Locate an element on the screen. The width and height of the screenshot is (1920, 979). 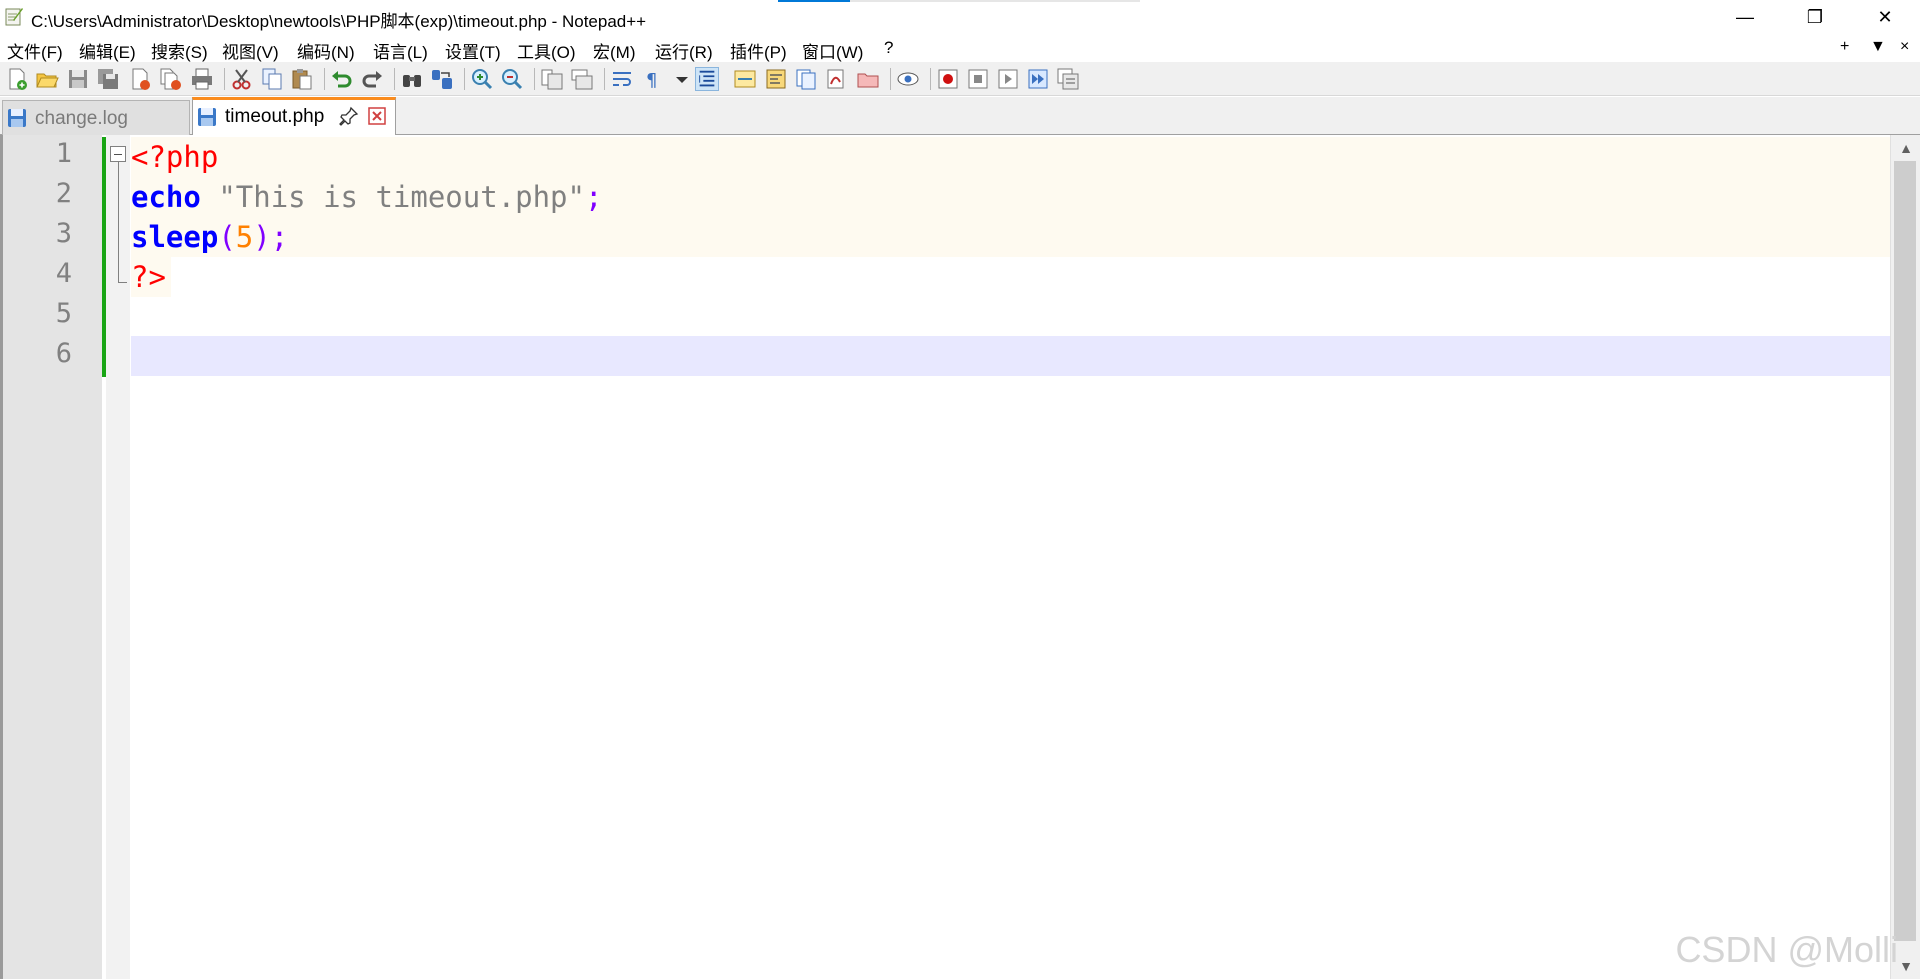
code-token-str: "This is timeout.php" is located at coordinates (401, 197).